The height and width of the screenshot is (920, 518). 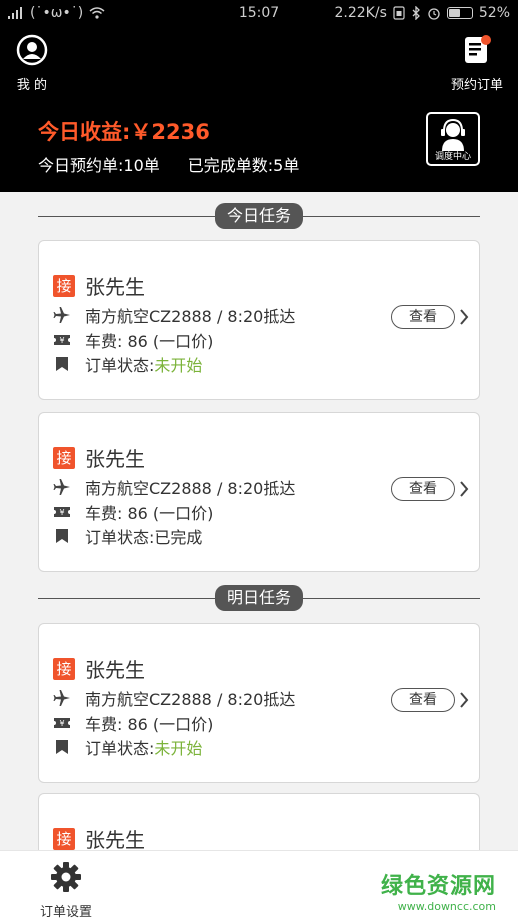 I want to click on dispatch-center-button: 调度中心, so click(x=453, y=139).